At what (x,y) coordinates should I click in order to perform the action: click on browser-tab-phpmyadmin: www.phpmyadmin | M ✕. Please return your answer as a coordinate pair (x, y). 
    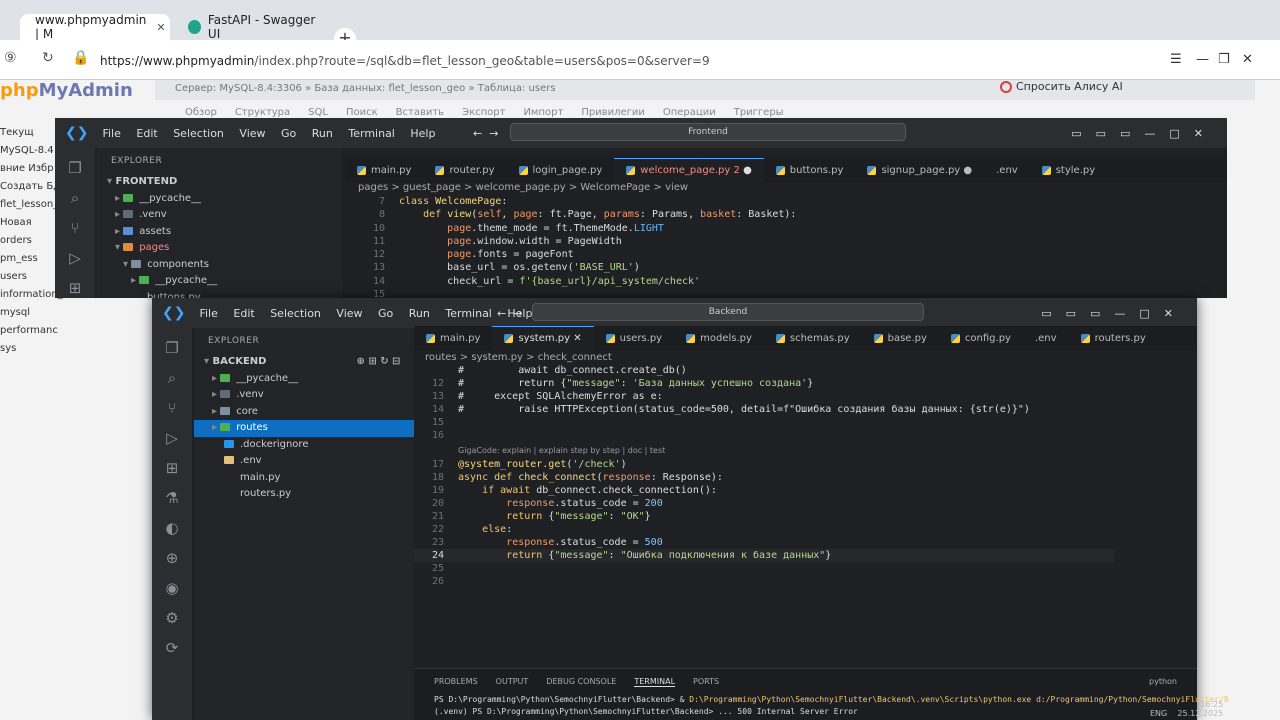
    Looking at the image, I should click on (95, 27).